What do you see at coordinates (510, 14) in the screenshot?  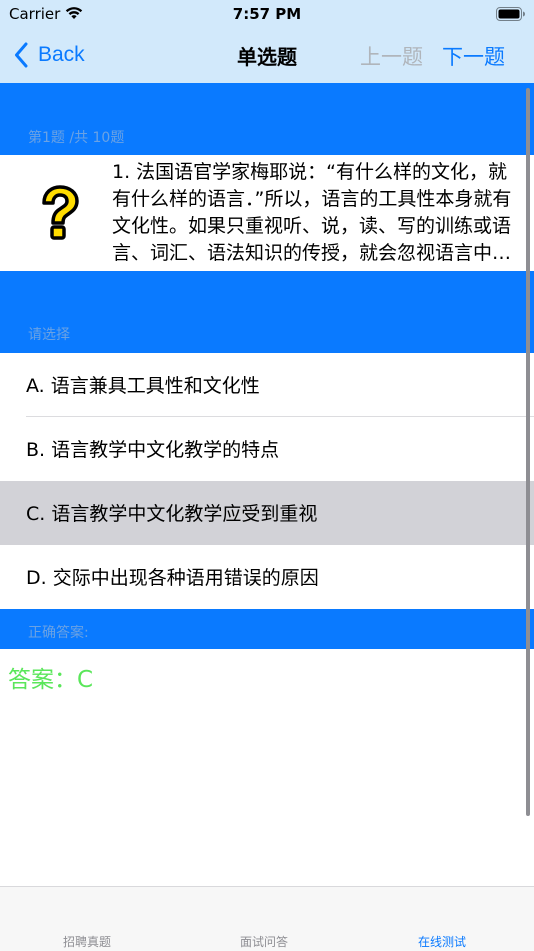 I see `battery-icon` at bounding box center [510, 14].